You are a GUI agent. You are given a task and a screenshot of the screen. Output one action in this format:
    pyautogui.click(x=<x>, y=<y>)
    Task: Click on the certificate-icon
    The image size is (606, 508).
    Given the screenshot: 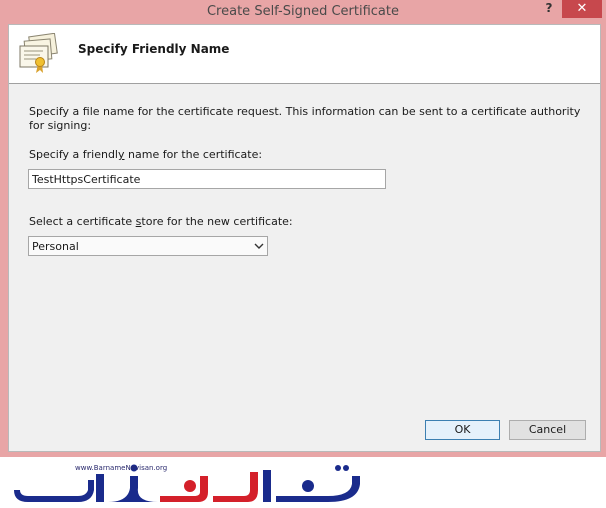 What is the action you would take?
    pyautogui.click(x=38, y=53)
    